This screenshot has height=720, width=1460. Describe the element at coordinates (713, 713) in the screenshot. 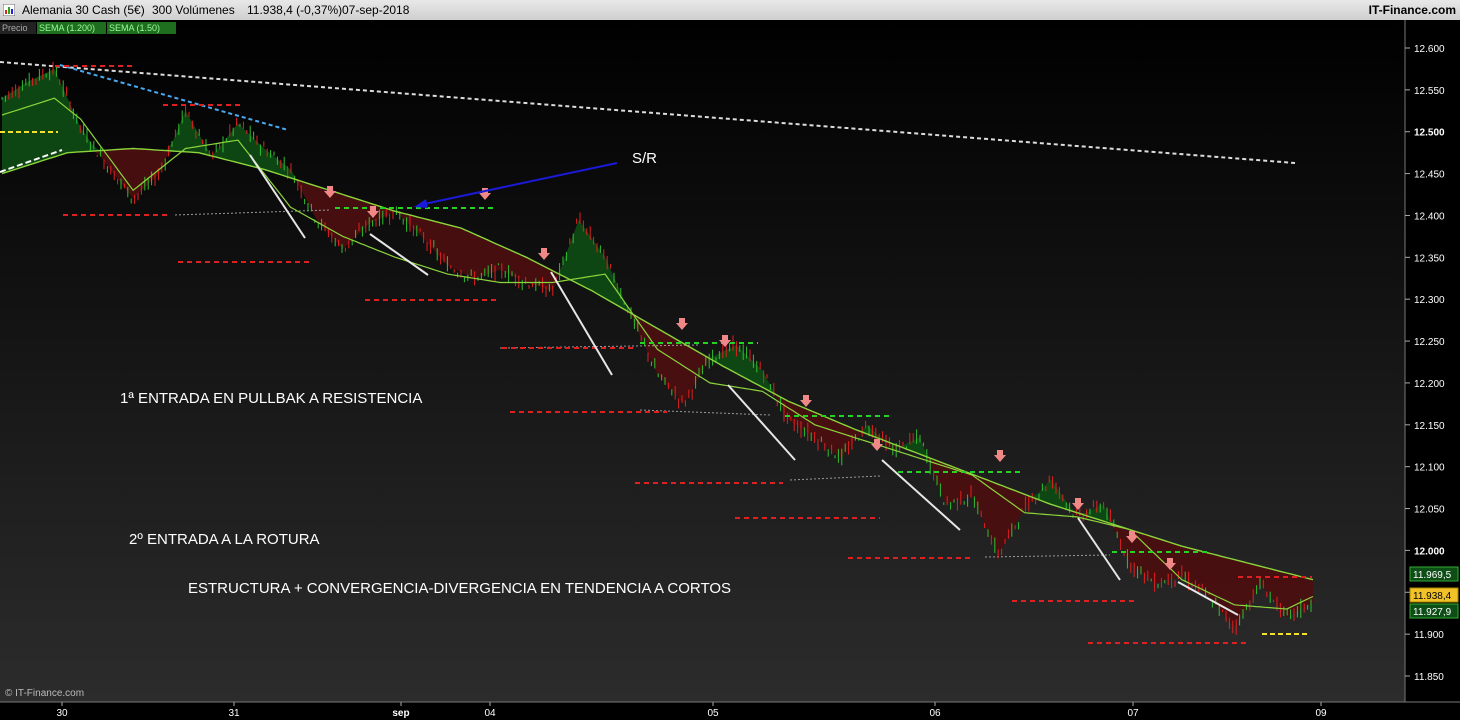

I see `x-tick-label: 05` at that location.